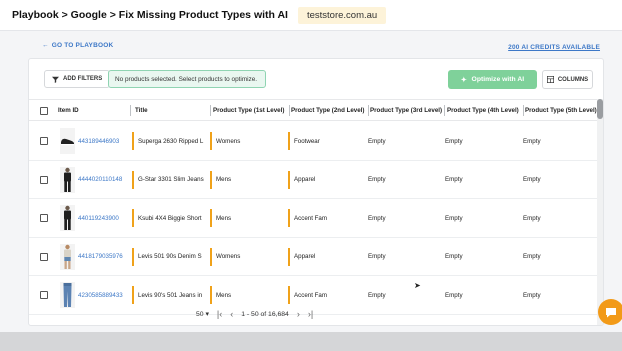  Describe the element at coordinates (567, 79) in the screenshot. I see `columns-button: COLUMNS` at that location.